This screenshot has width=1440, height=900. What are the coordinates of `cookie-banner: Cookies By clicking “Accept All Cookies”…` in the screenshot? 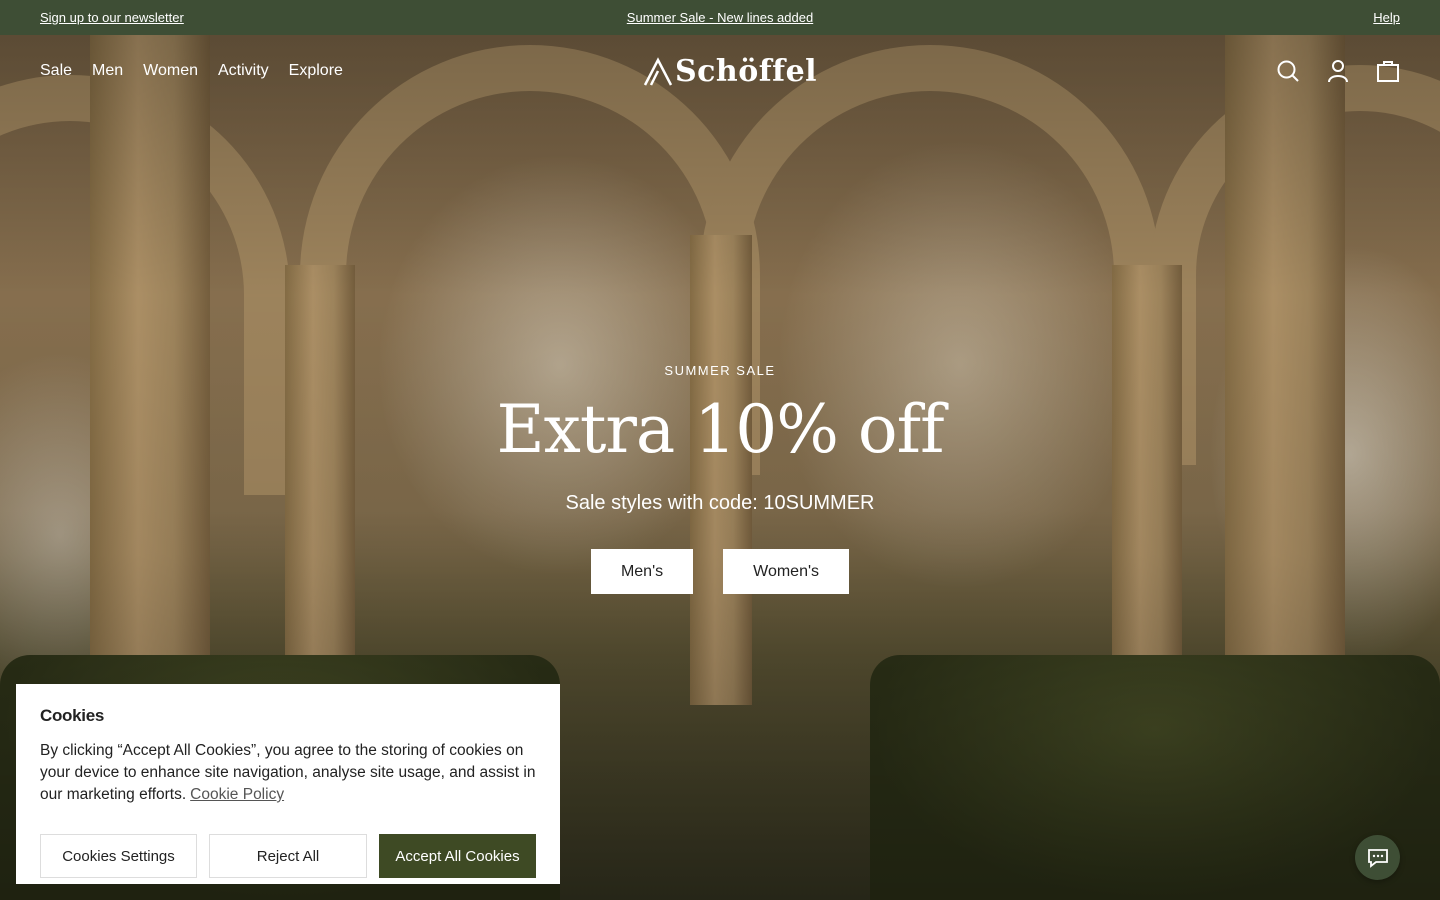 It's located at (288, 784).